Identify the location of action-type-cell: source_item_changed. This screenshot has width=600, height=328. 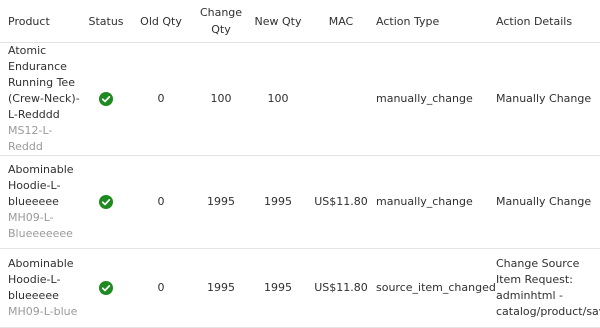
(435, 288).